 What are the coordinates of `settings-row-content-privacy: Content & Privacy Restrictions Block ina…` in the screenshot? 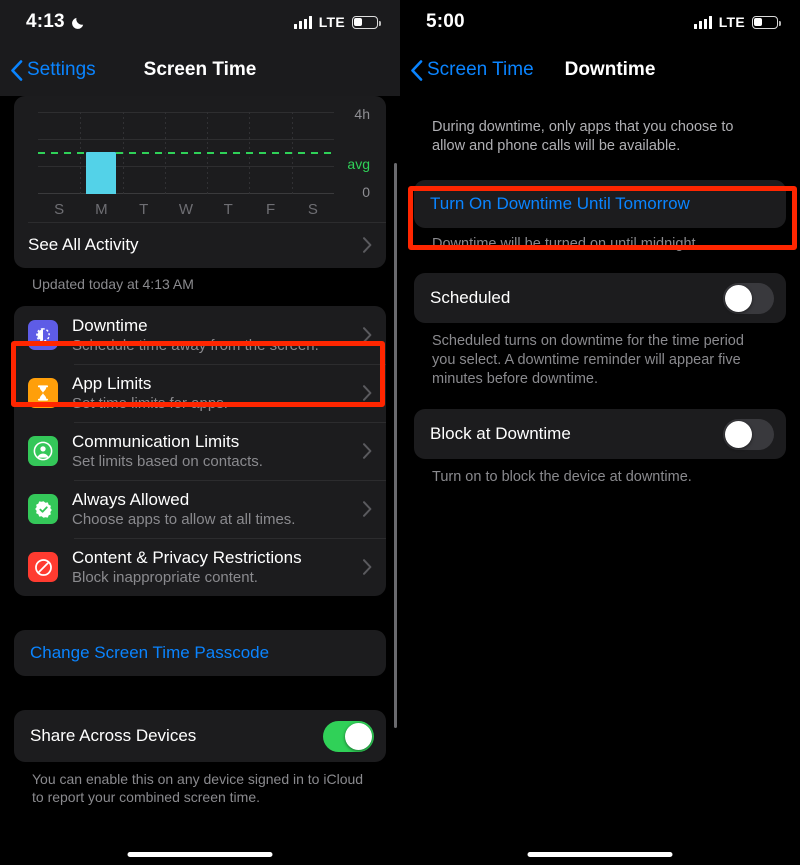 It's located at (200, 567).